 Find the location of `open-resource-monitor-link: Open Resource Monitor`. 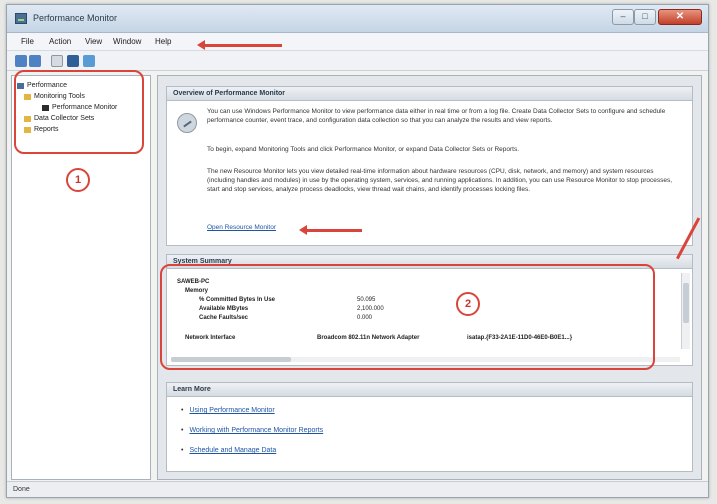

open-resource-monitor-link: Open Resource Monitor is located at coordinates (241, 227).